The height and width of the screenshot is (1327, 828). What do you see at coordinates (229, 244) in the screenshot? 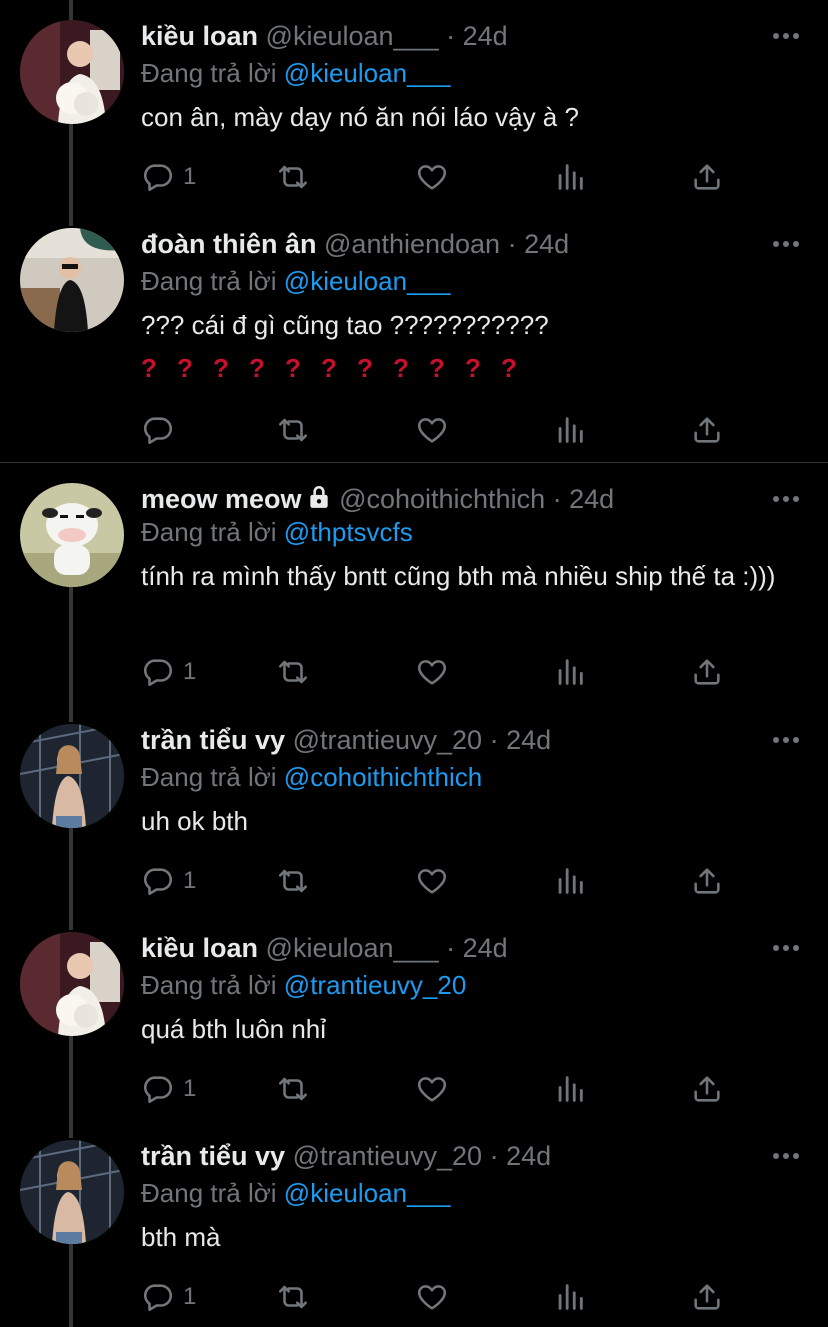
I see `display-name: đoàn thiên ân` at bounding box center [229, 244].